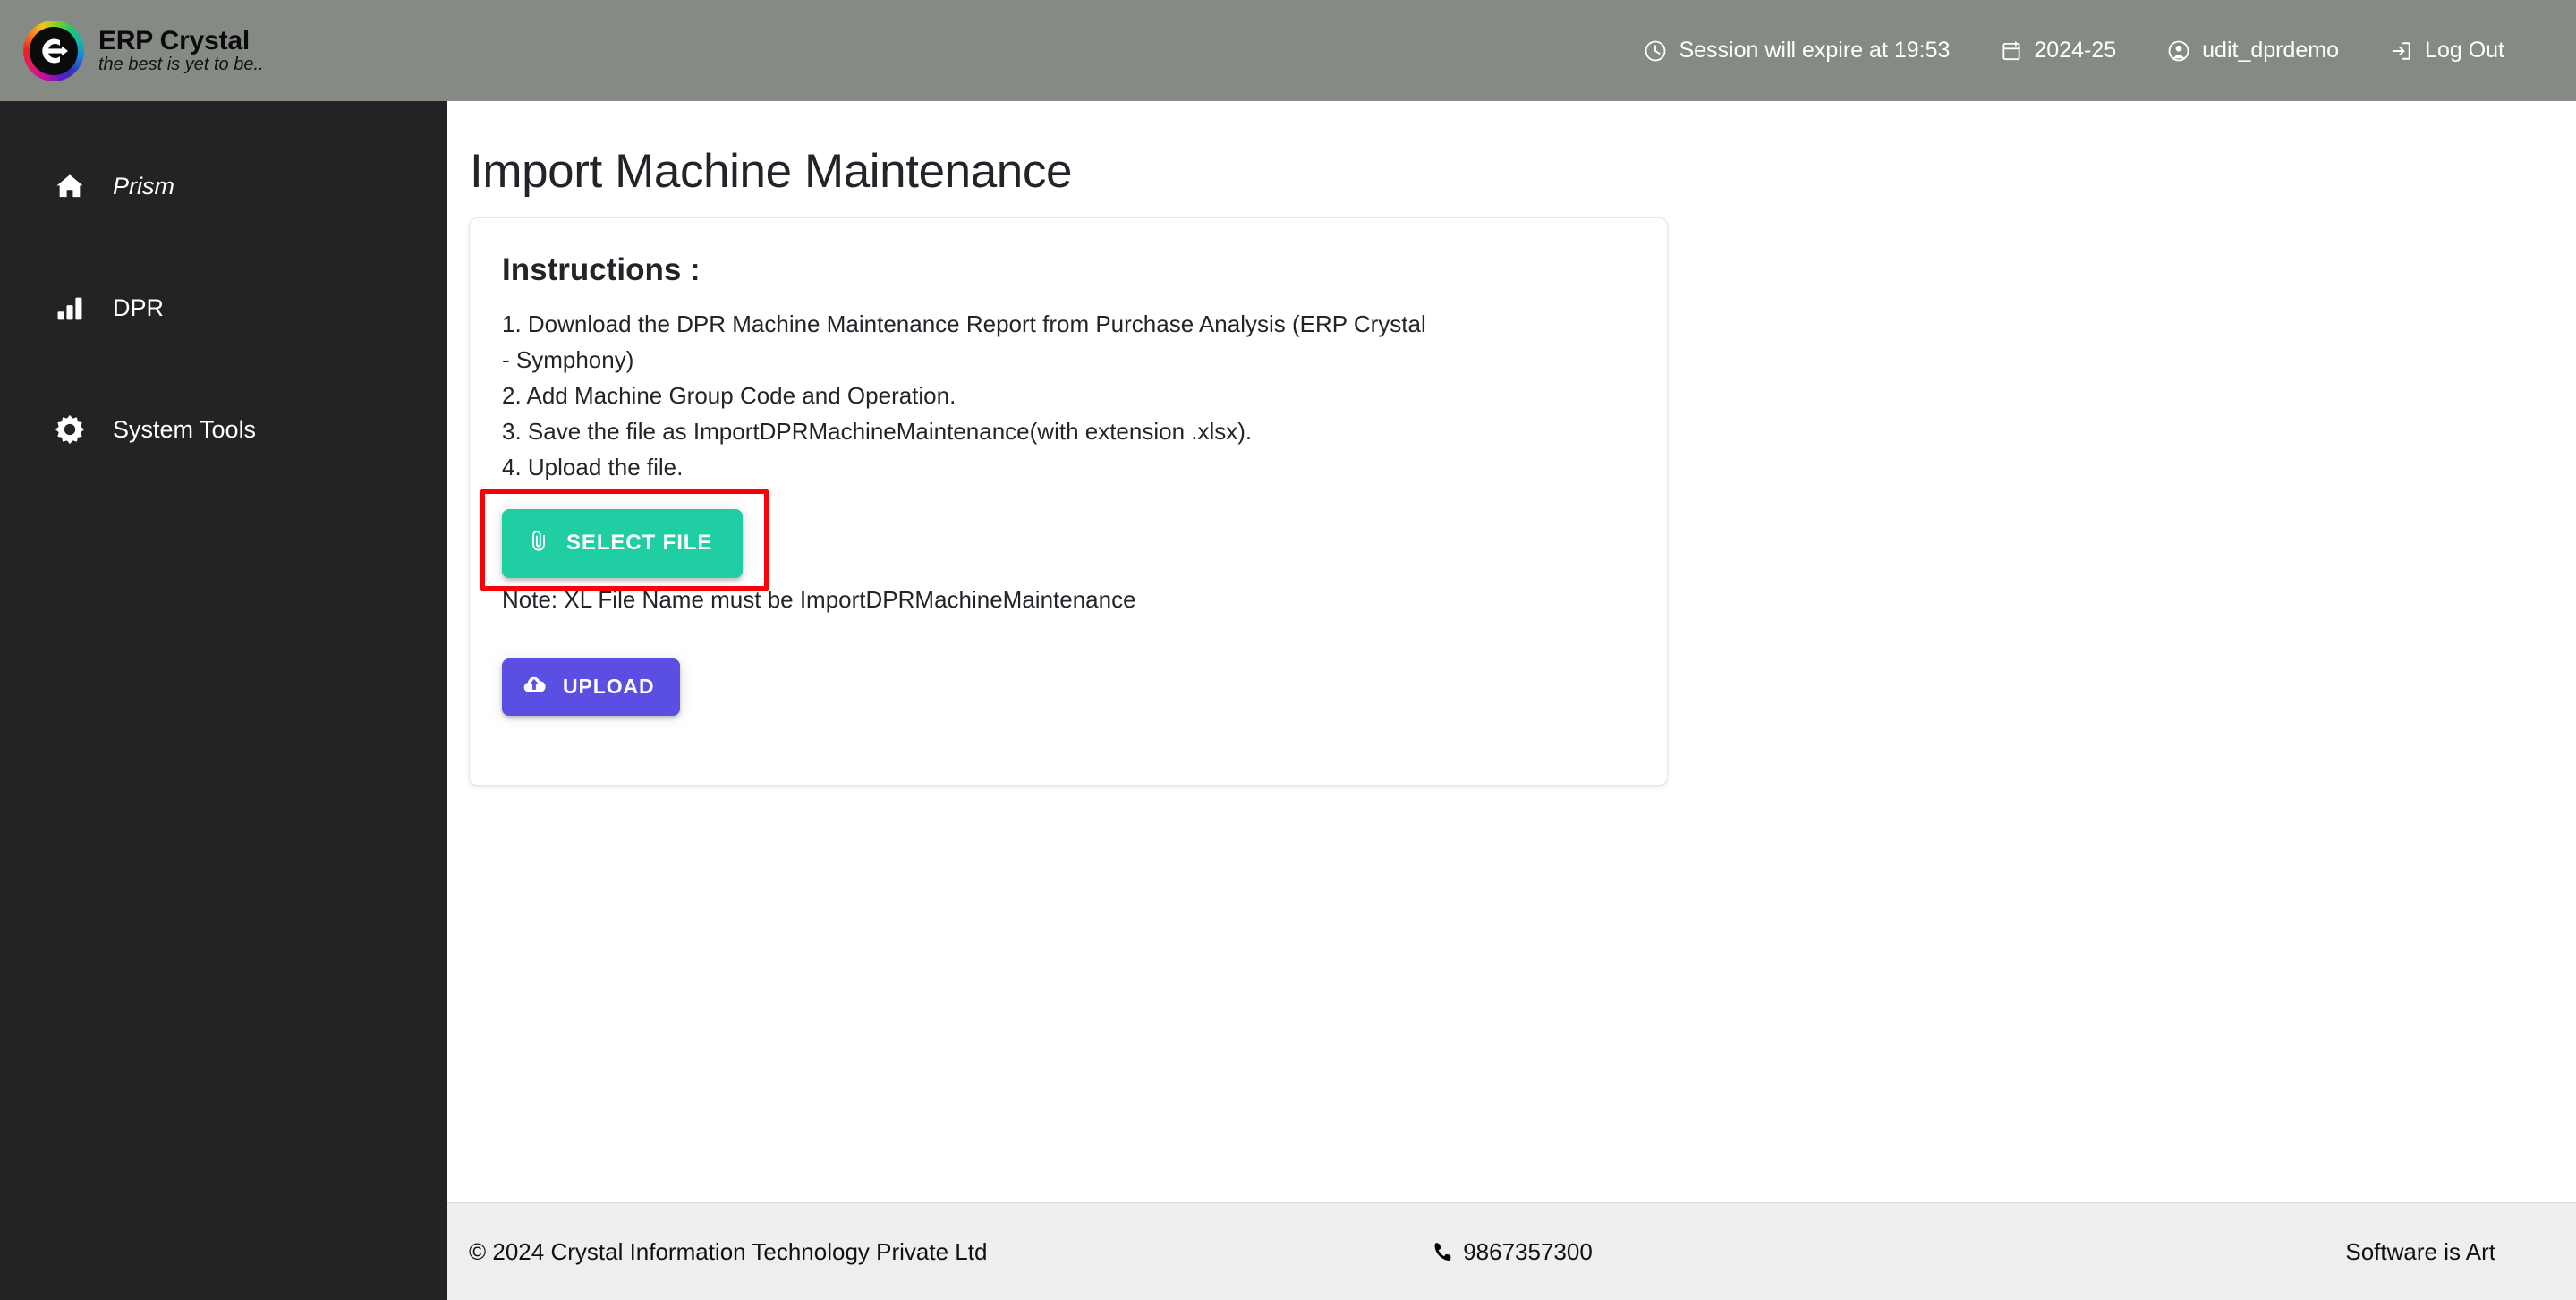 This screenshot has width=2576, height=1300. Describe the element at coordinates (181, 64) in the screenshot. I see `brand-tagline: the best is yet to be..` at that location.